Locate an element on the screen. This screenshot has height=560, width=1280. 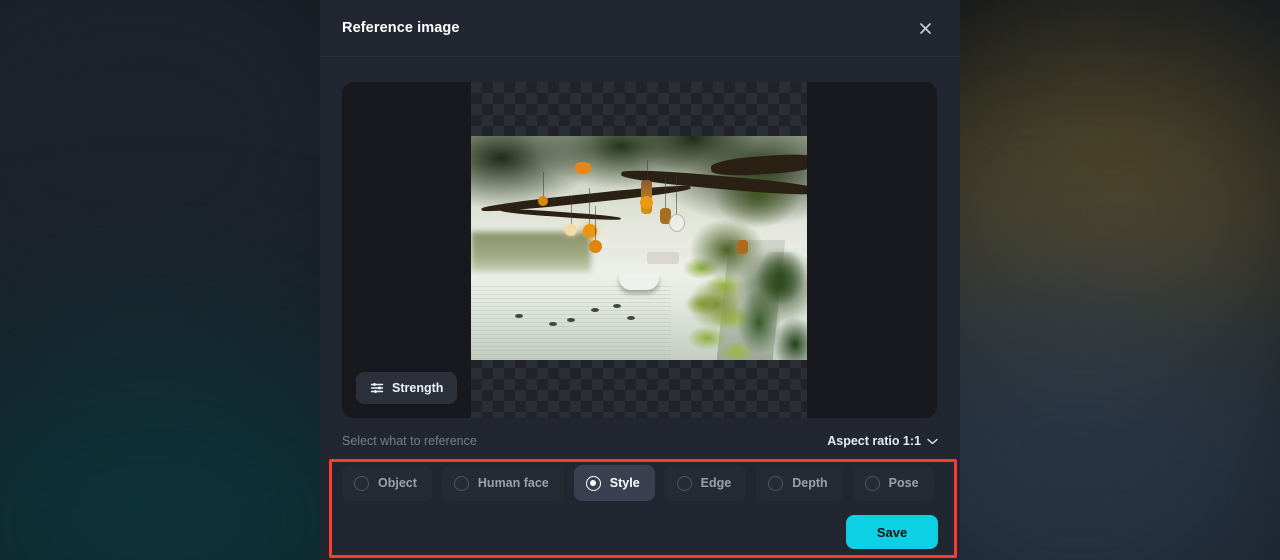
reference-photo is located at coordinates (639, 248).